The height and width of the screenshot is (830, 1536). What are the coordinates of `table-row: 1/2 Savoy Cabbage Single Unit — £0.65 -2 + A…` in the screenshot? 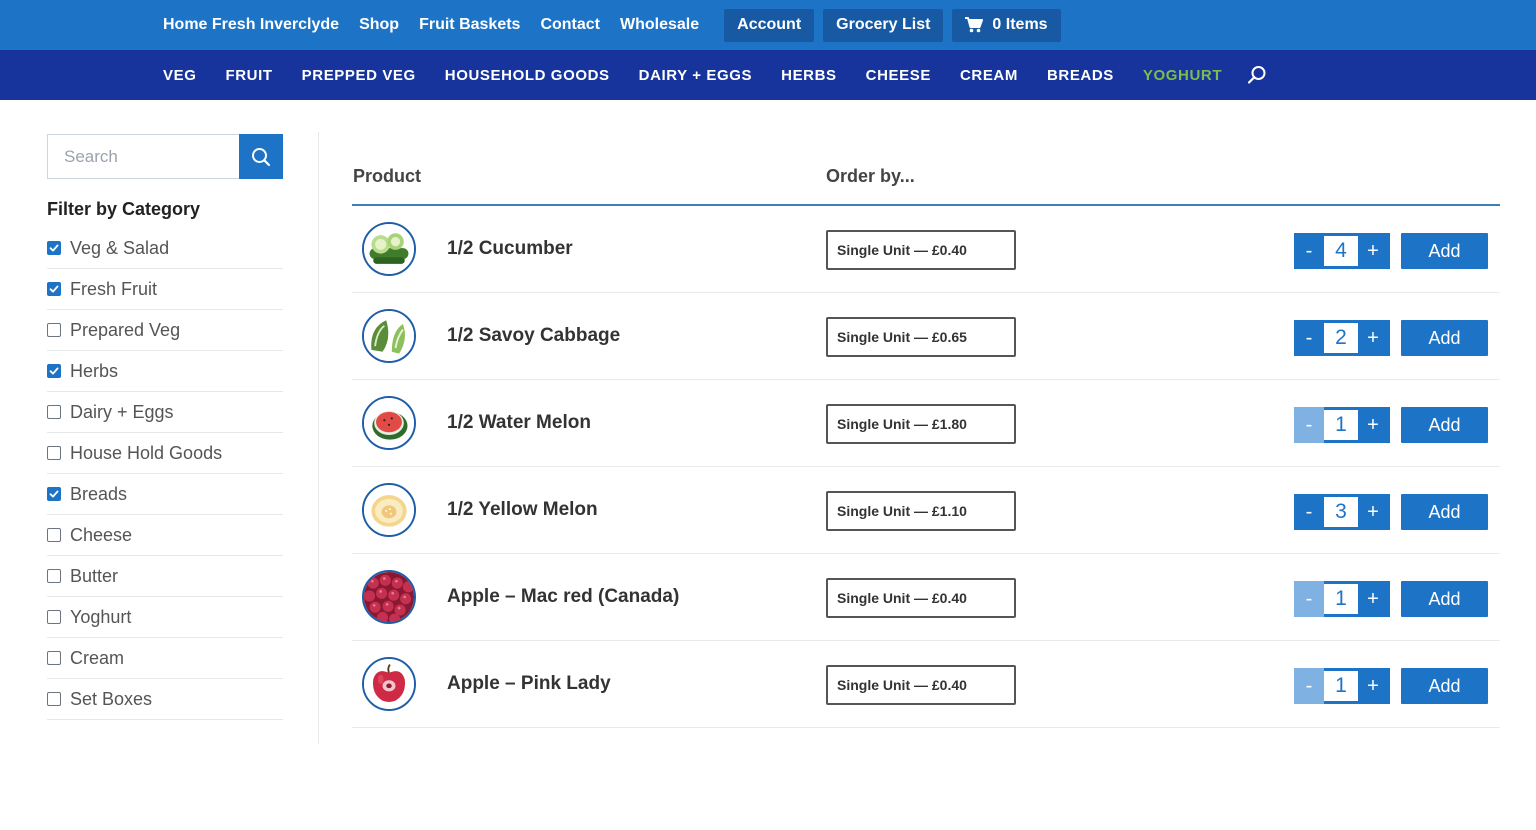 It's located at (926, 336).